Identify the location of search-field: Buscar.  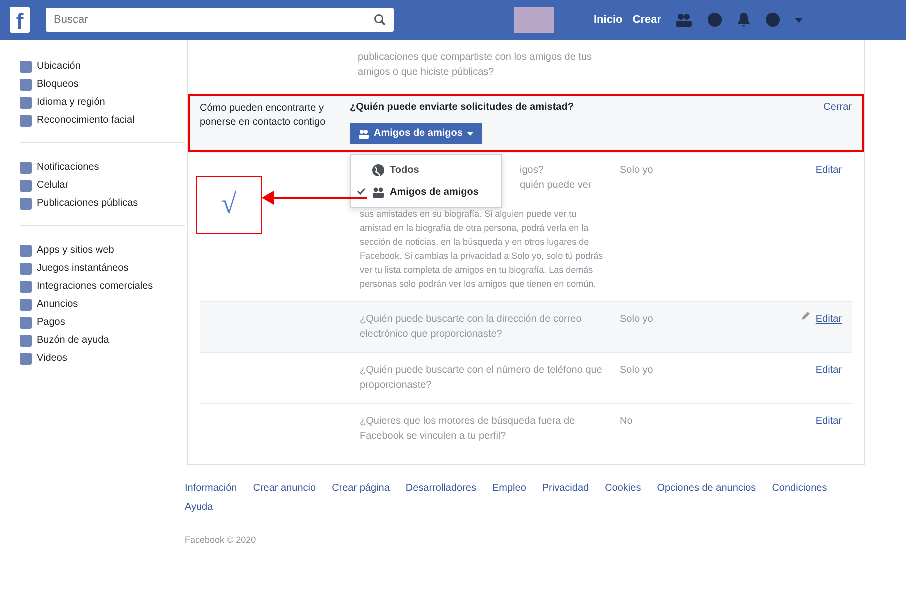
(206, 20).